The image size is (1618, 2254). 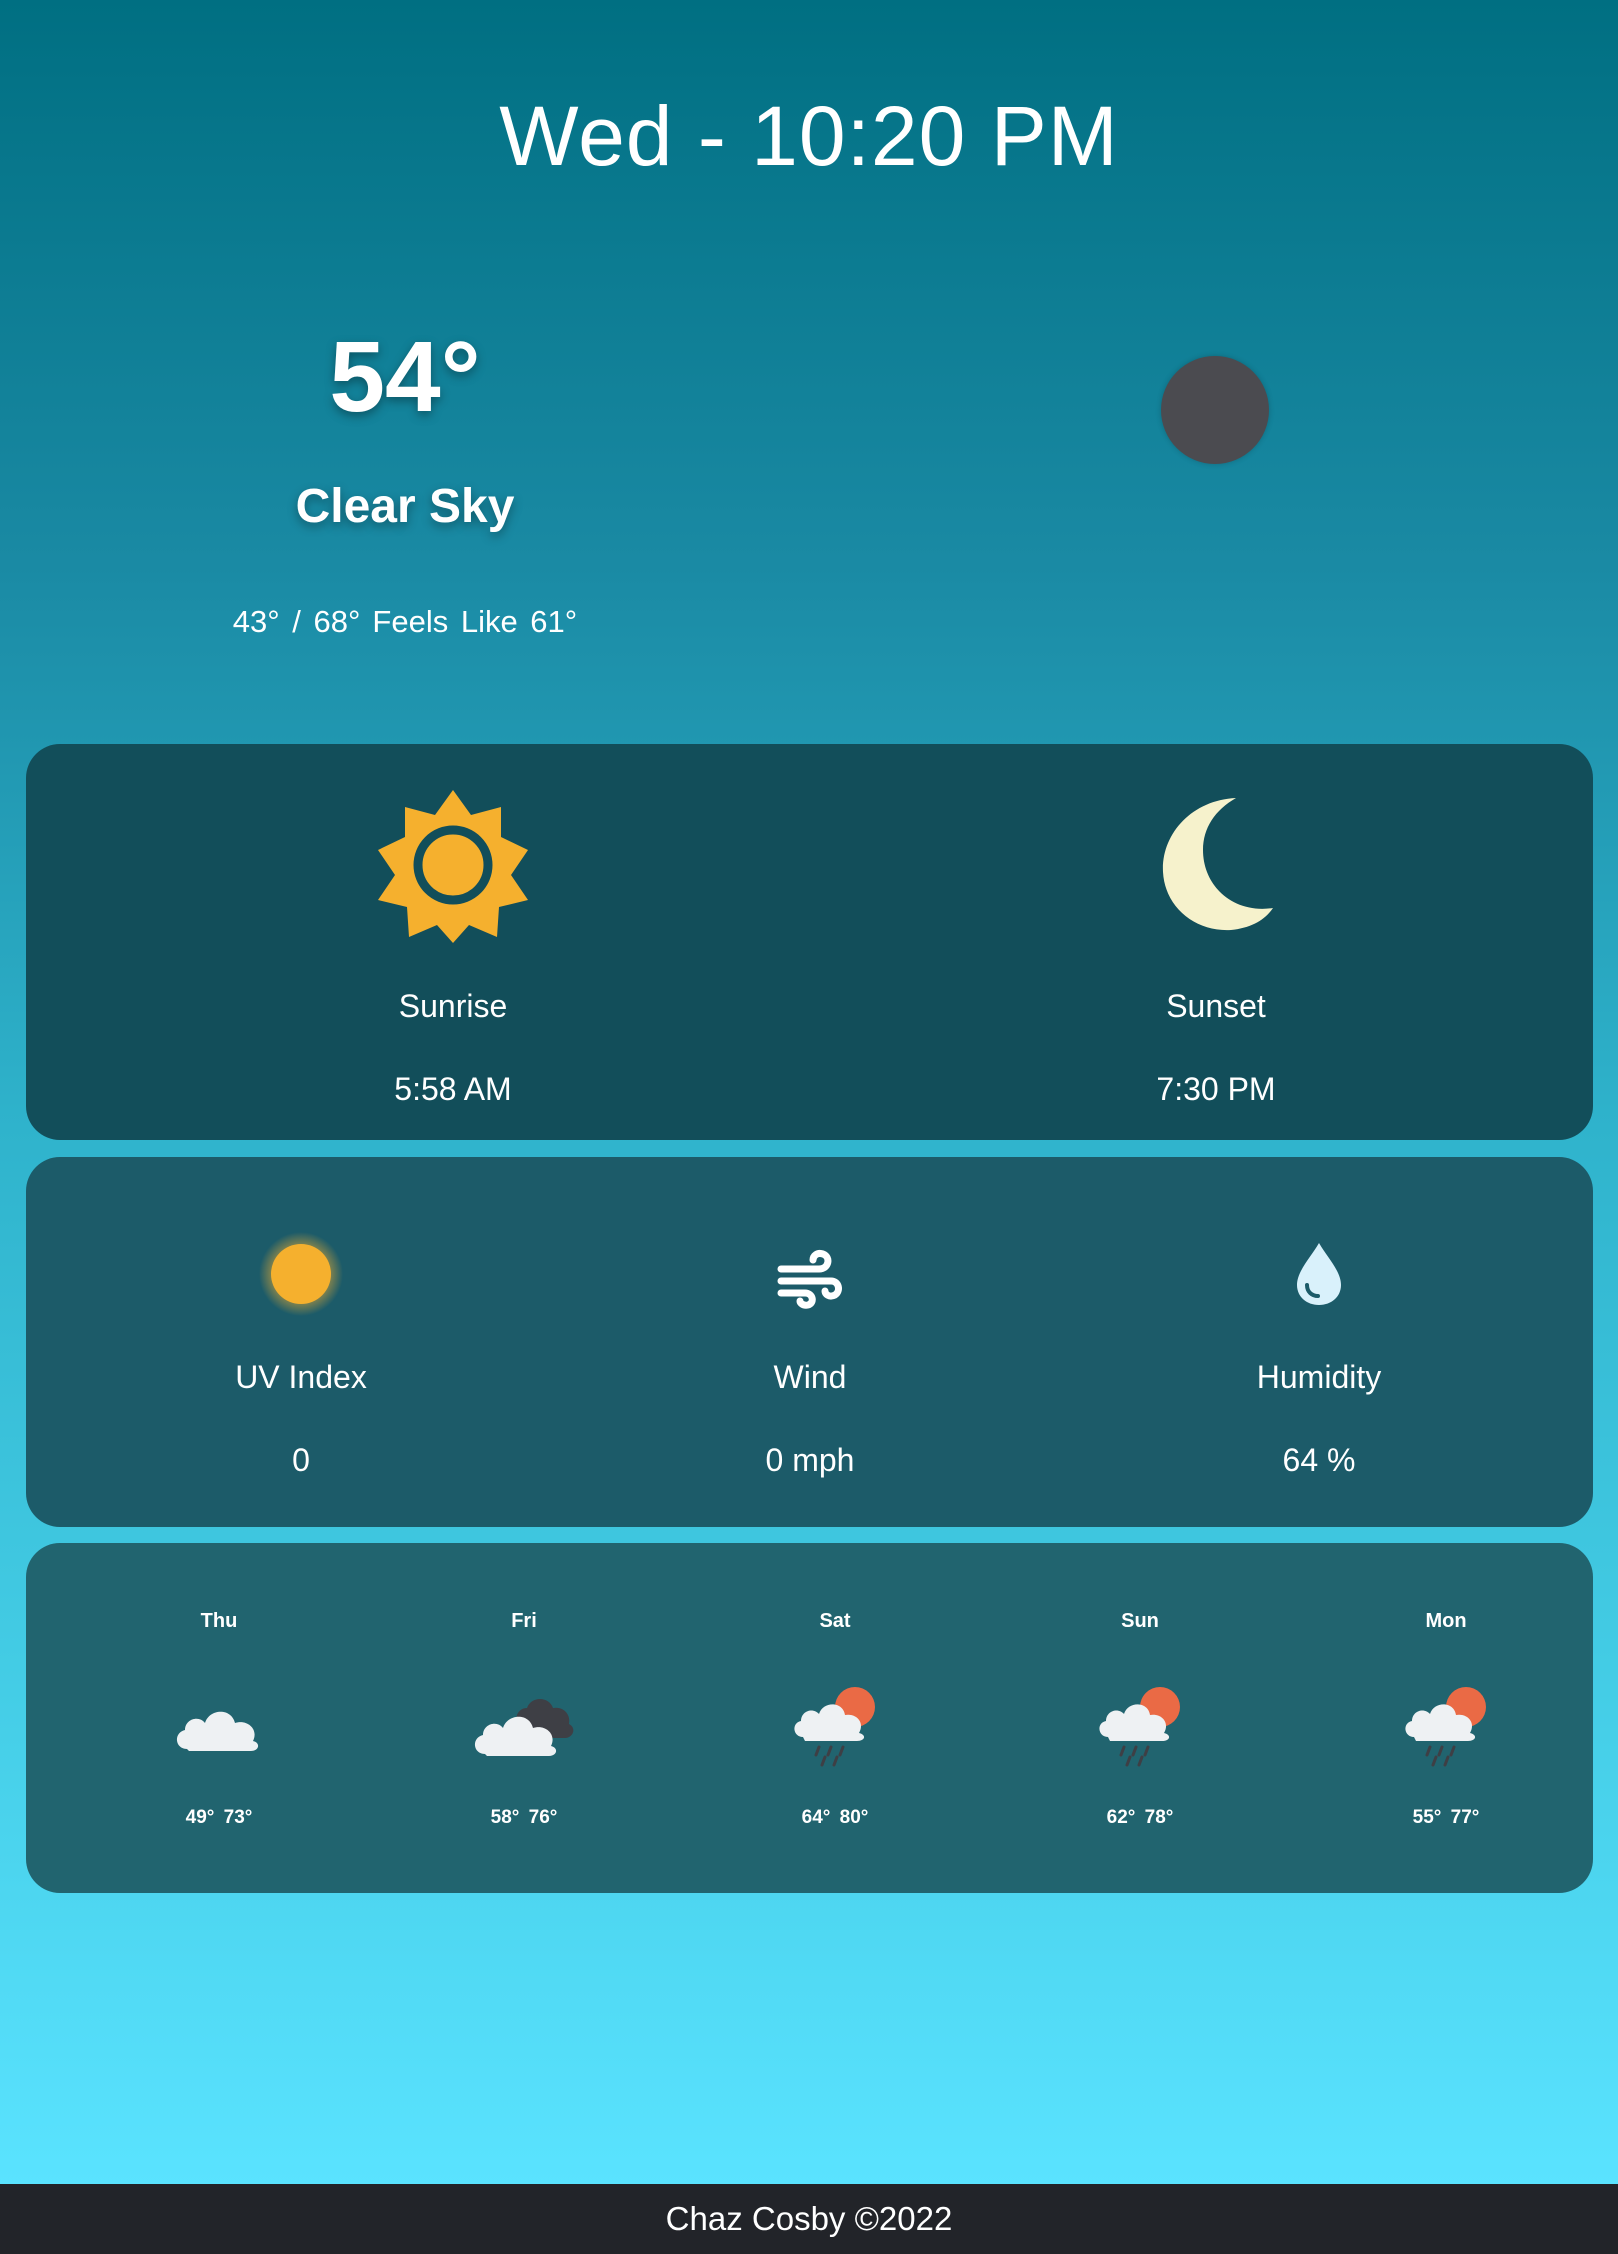 What do you see at coordinates (810, 1377) in the screenshot?
I see `wind-label: Wind` at bounding box center [810, 1377].